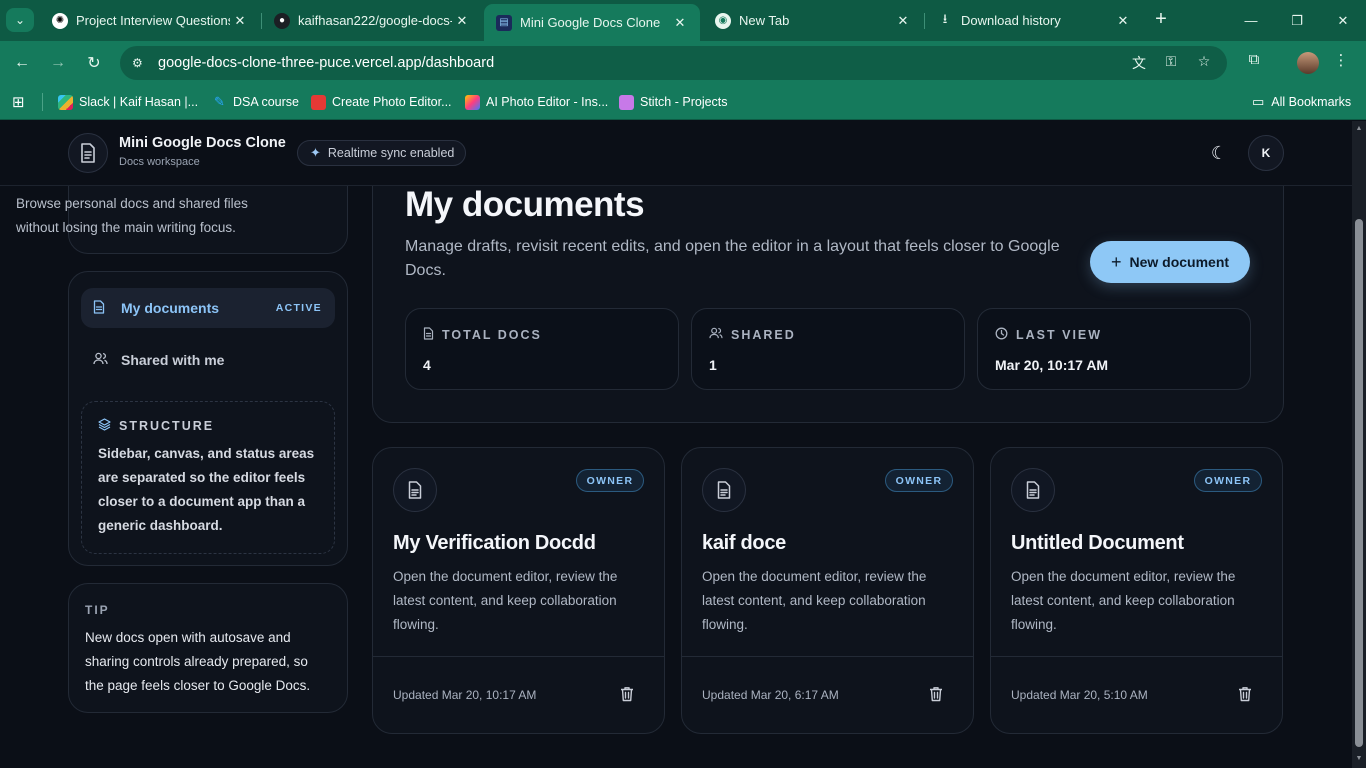  I want to click on scroll-up-arrow: ▲, so click(1359, 128).